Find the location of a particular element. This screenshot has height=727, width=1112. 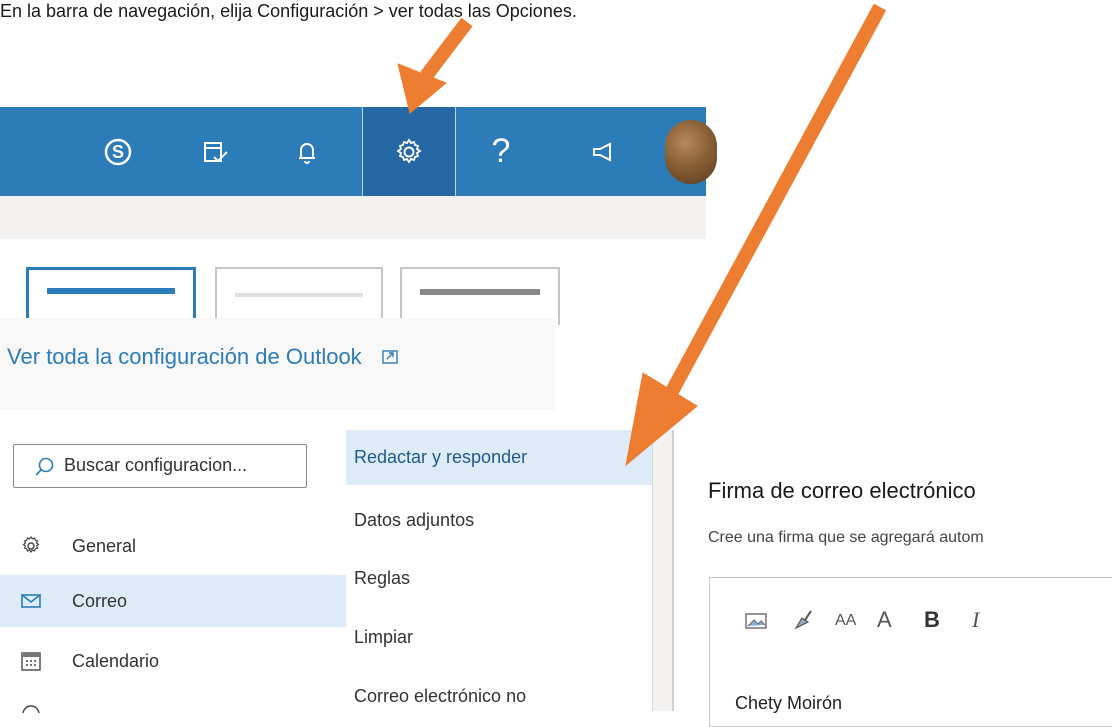

subnav-item-datos-adjuntos: Datos adjuntos is located at coordinates (499, 530).